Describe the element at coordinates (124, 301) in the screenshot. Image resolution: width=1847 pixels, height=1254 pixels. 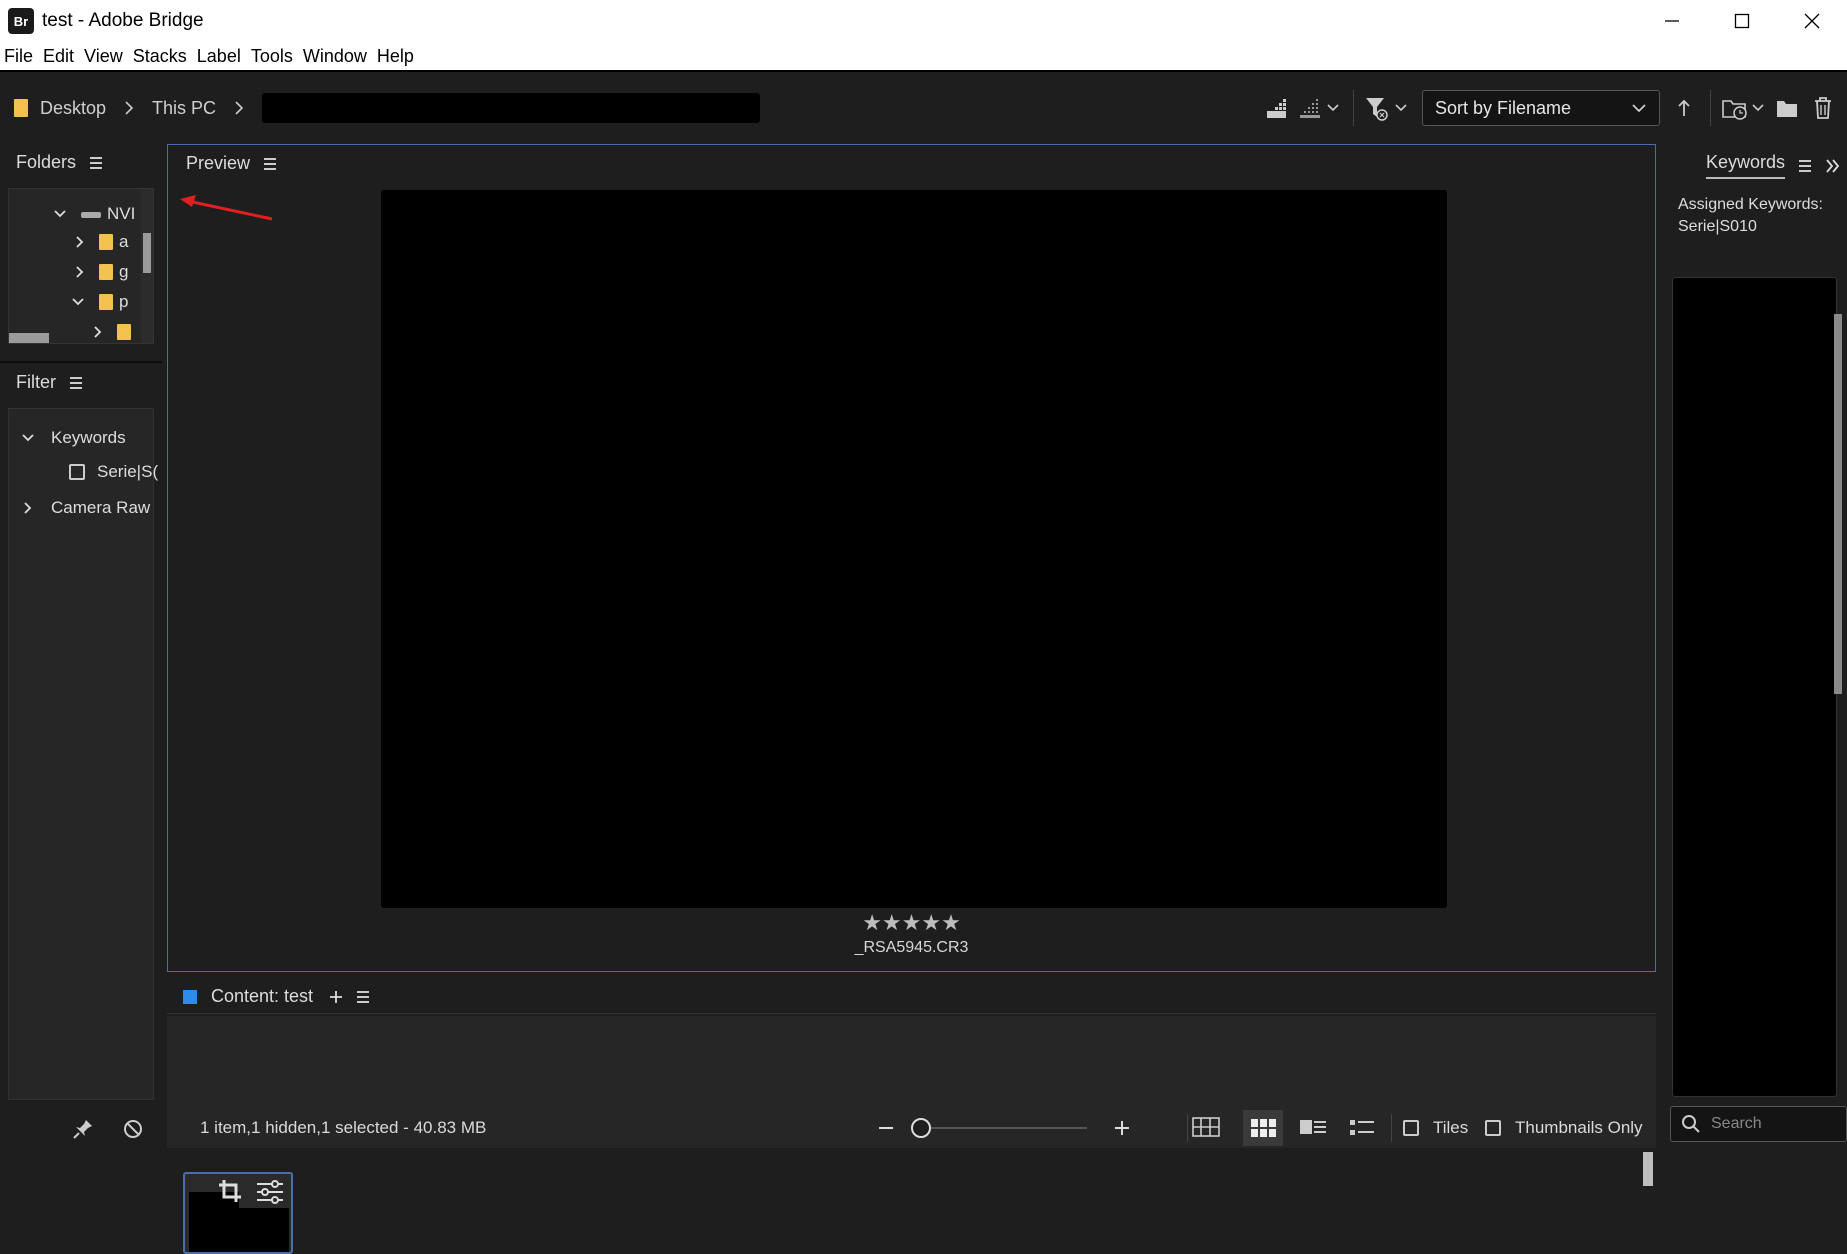
I see `tree-node-label: p` at that location.